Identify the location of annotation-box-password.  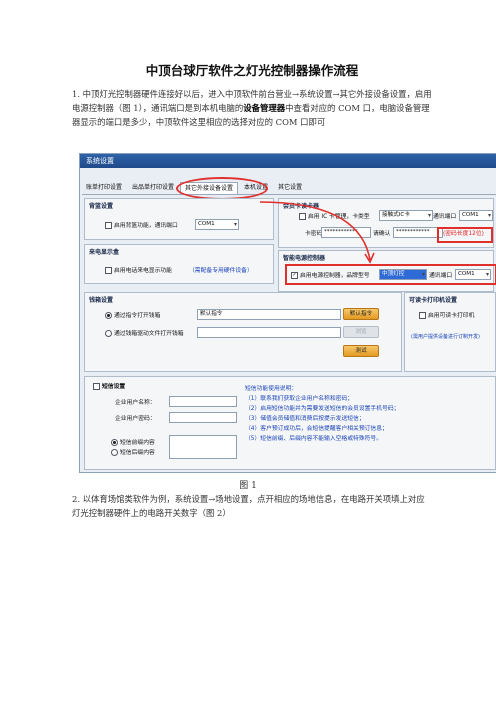
(465, 235).